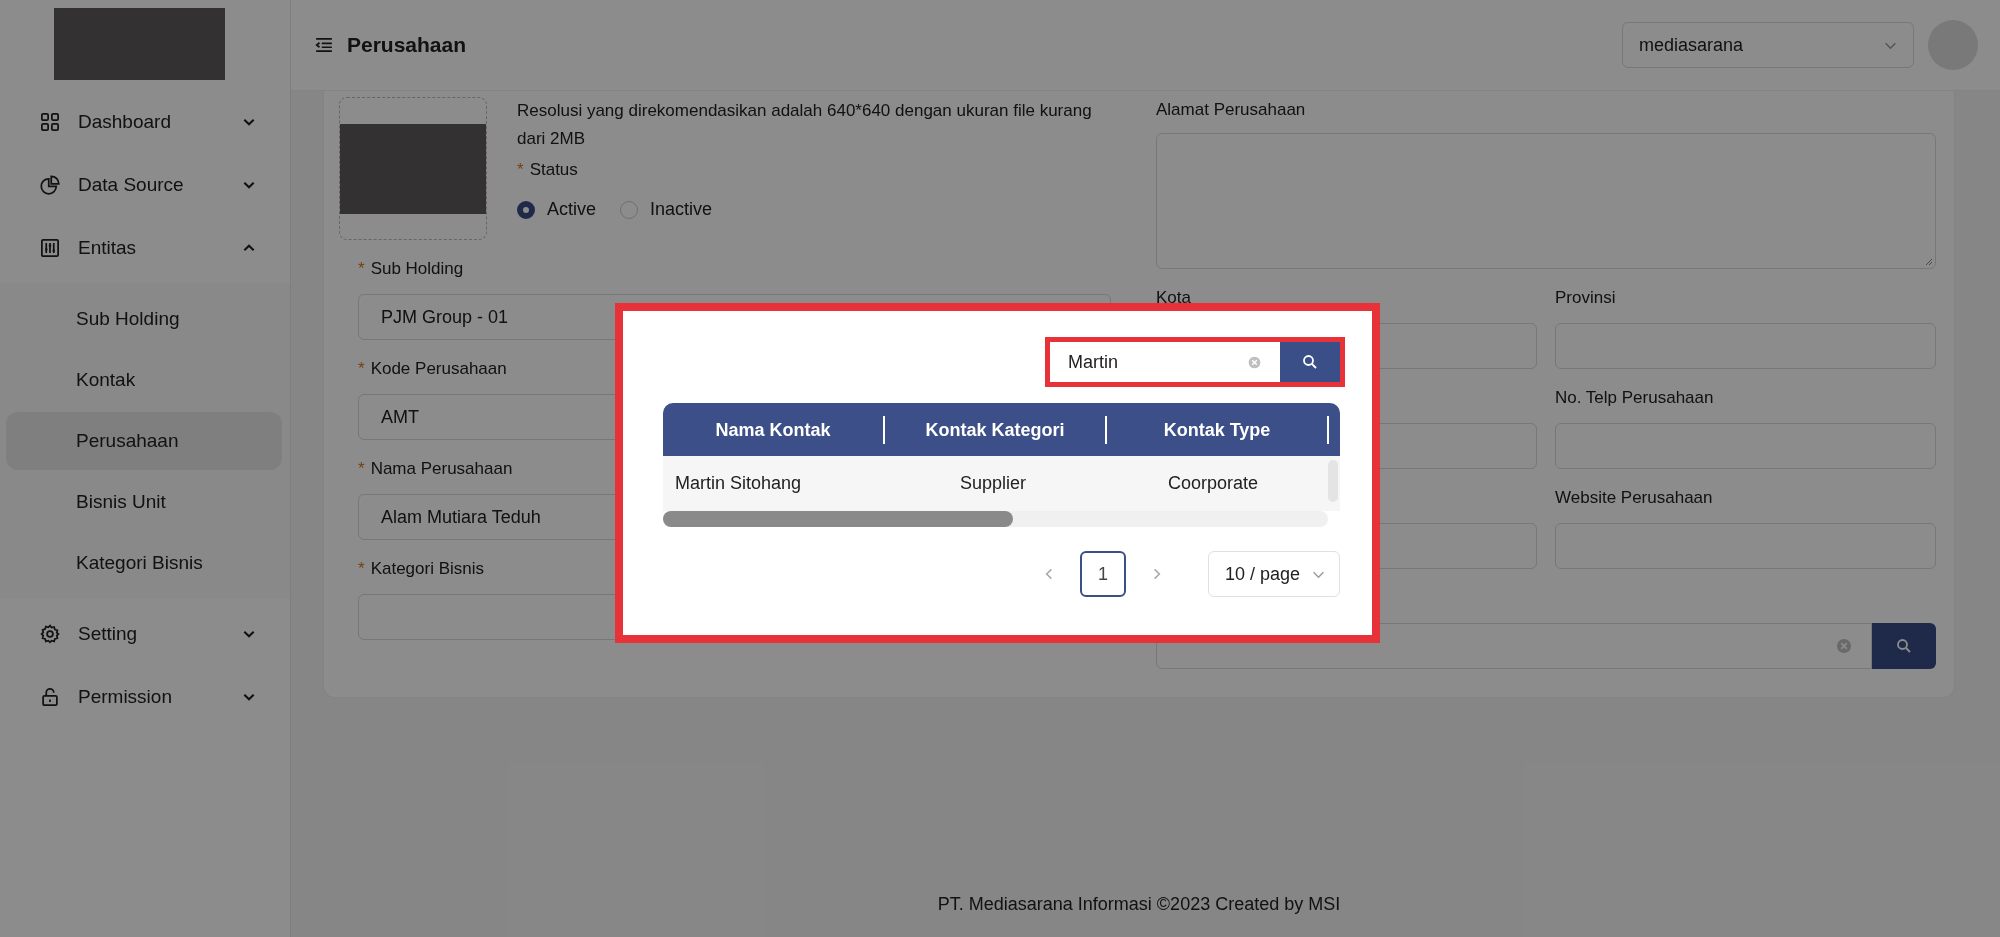  What do you see at coordinates (50, 122) in the screenshot?
I see `grid-icon` at bounding box center [50, 122].